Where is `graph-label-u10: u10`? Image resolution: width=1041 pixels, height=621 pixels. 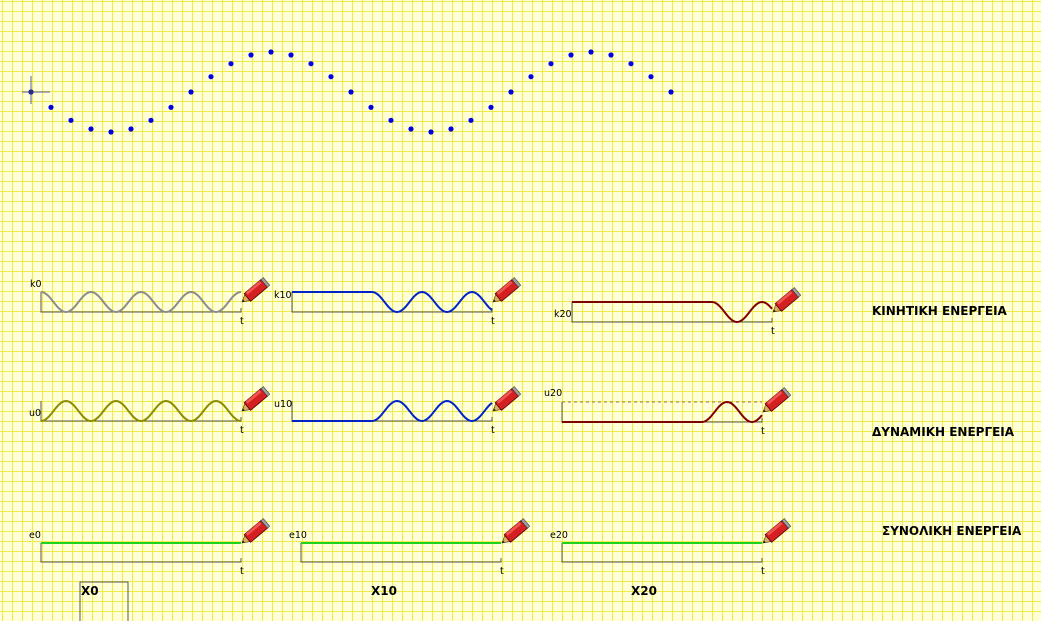 graph-label-u10: u10 is located at coordinates (283, 404).